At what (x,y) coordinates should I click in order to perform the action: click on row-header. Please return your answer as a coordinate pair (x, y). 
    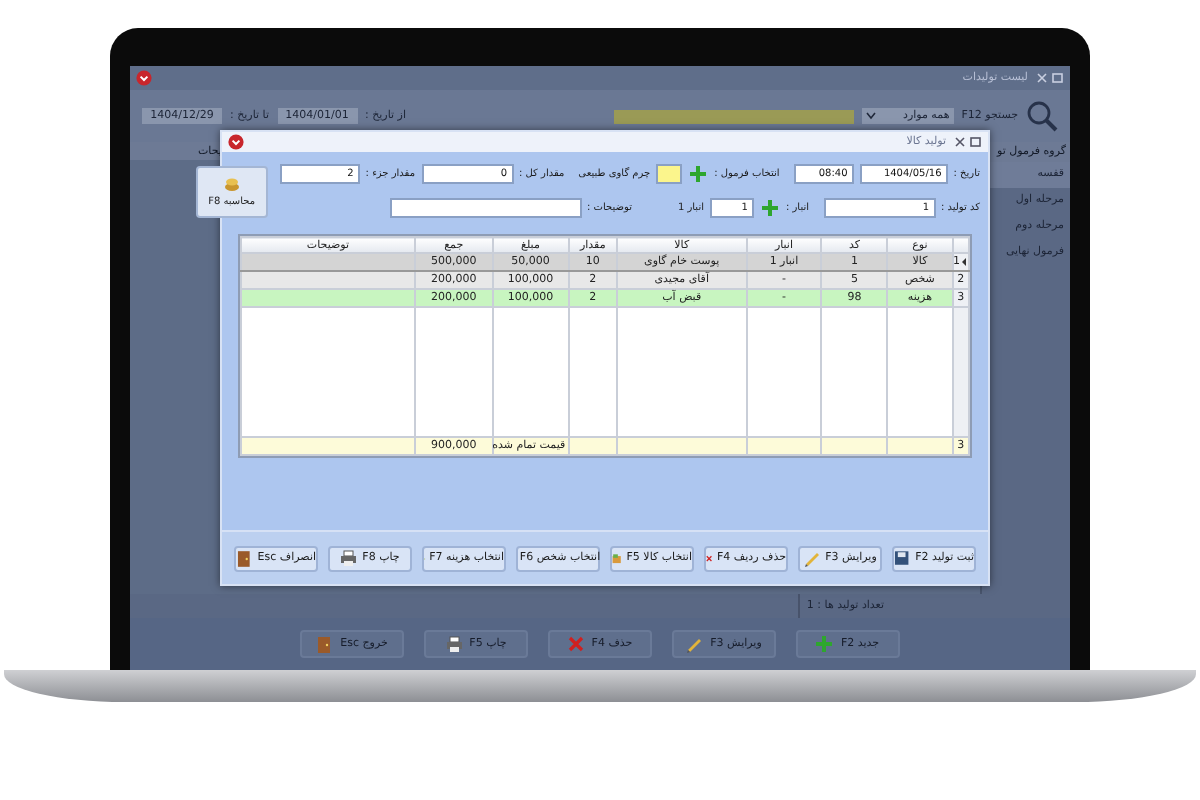
    Looking at the image, I should click on (960, 245).